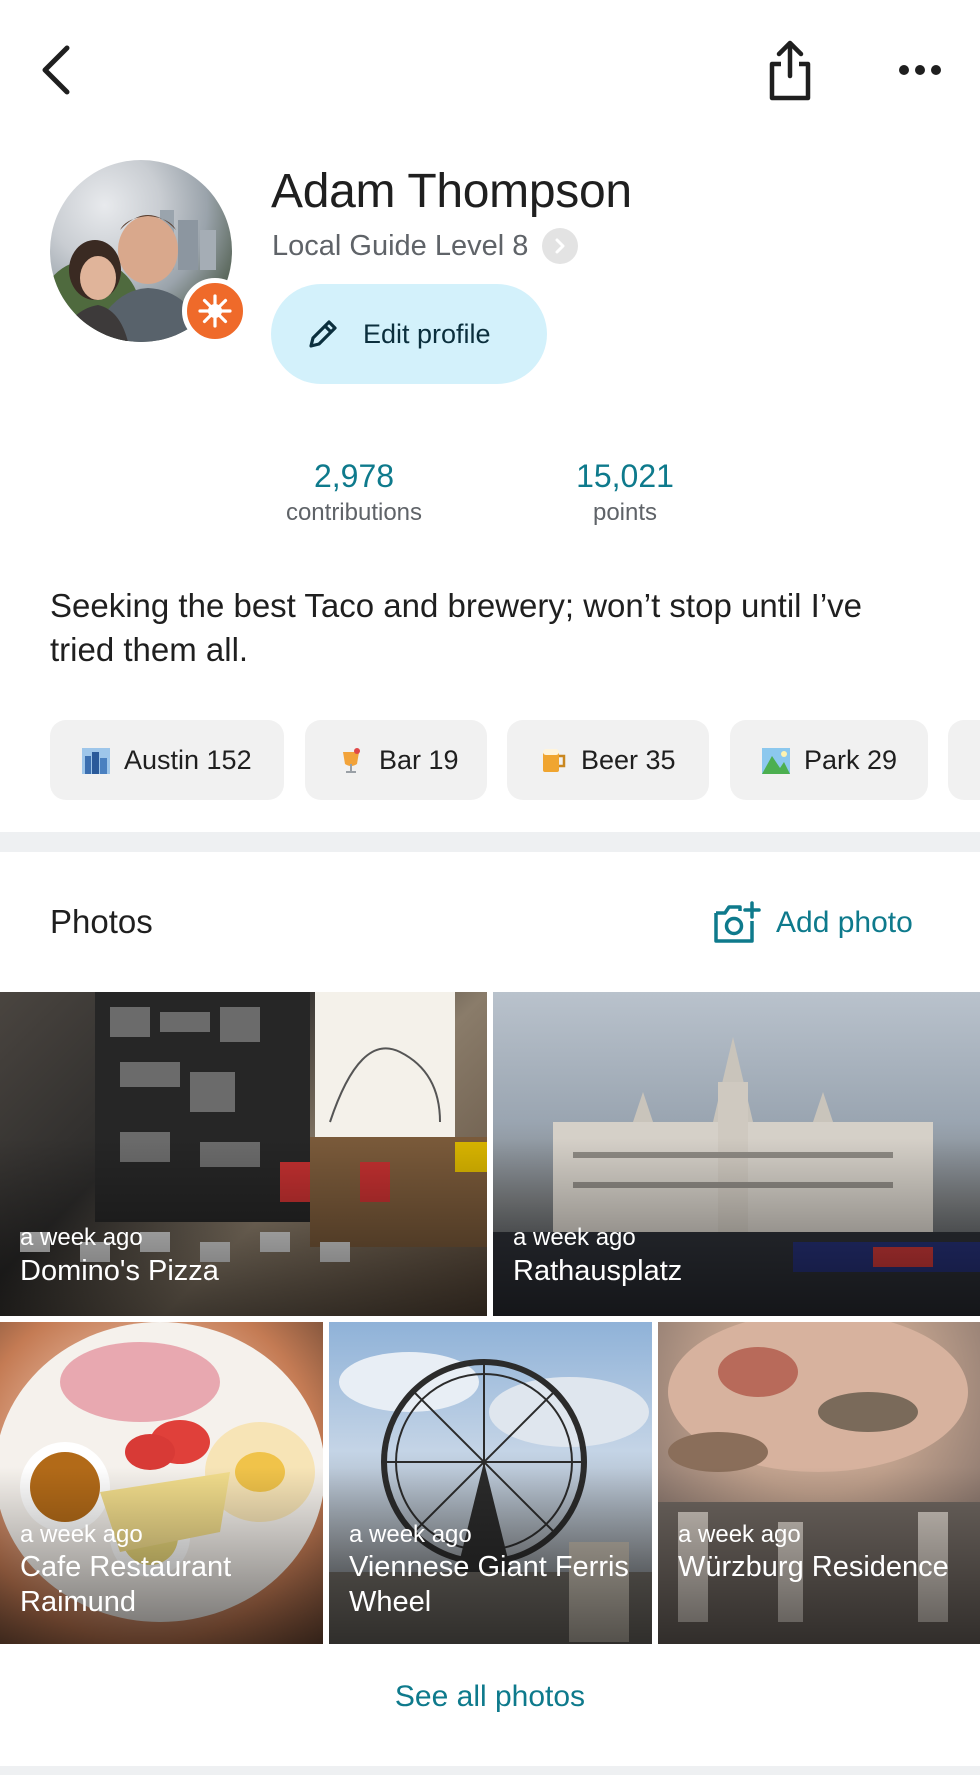  Describe the element at coordinates (354, 512) in the screenshot. I see `contributions-label: contributions` at that location.